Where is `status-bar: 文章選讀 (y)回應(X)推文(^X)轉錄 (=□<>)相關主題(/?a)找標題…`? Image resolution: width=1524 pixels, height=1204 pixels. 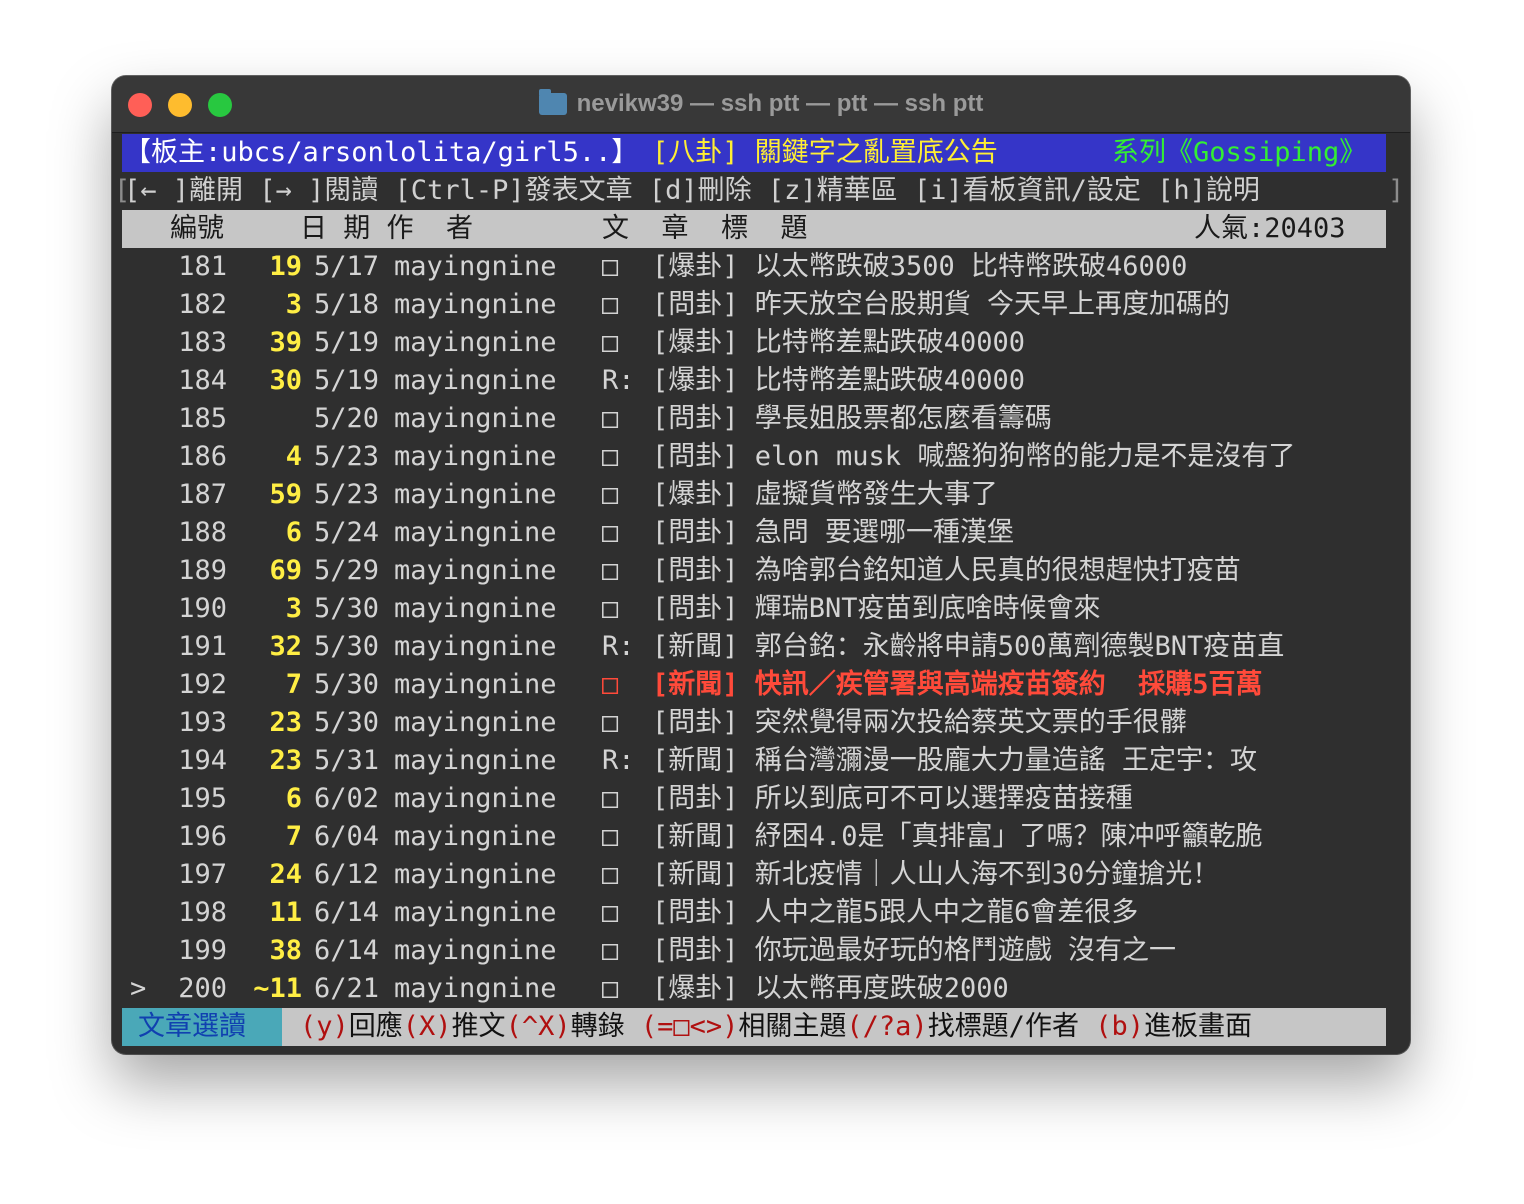
status-bar: 文章選讀 (y)回應(X)推文(^X)轉錄 (=□<>)相關主題(/?a)找標題… is located at coordinates (754, 1027).